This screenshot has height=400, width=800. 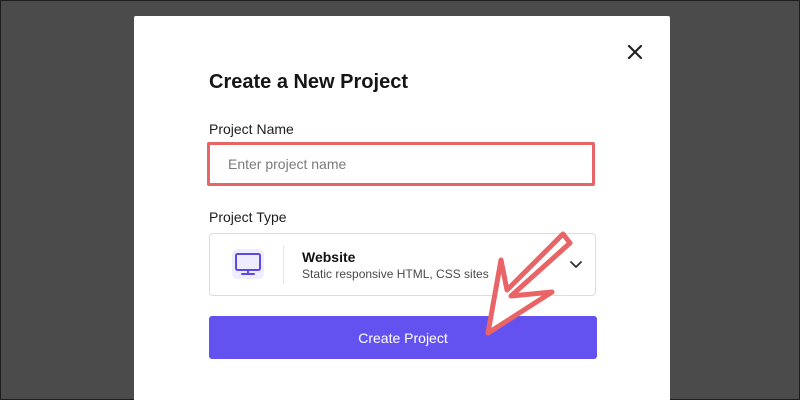 I want to click on close-button, so click(x=635, y=52).